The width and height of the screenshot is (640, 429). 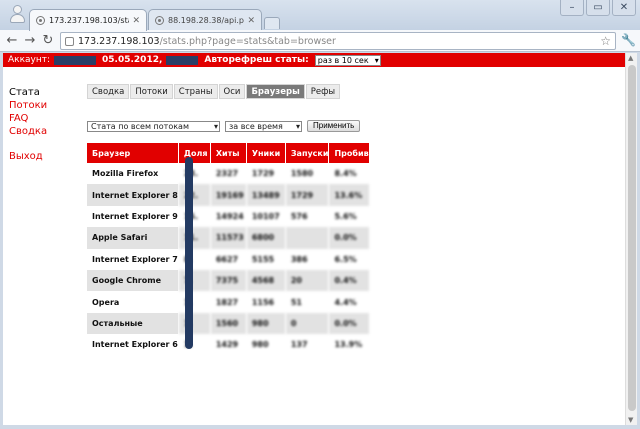 What do you see at coordinates (194, 259) in the screenshot?
I see `table-cell: 8.` at bounding box center [194, 259].